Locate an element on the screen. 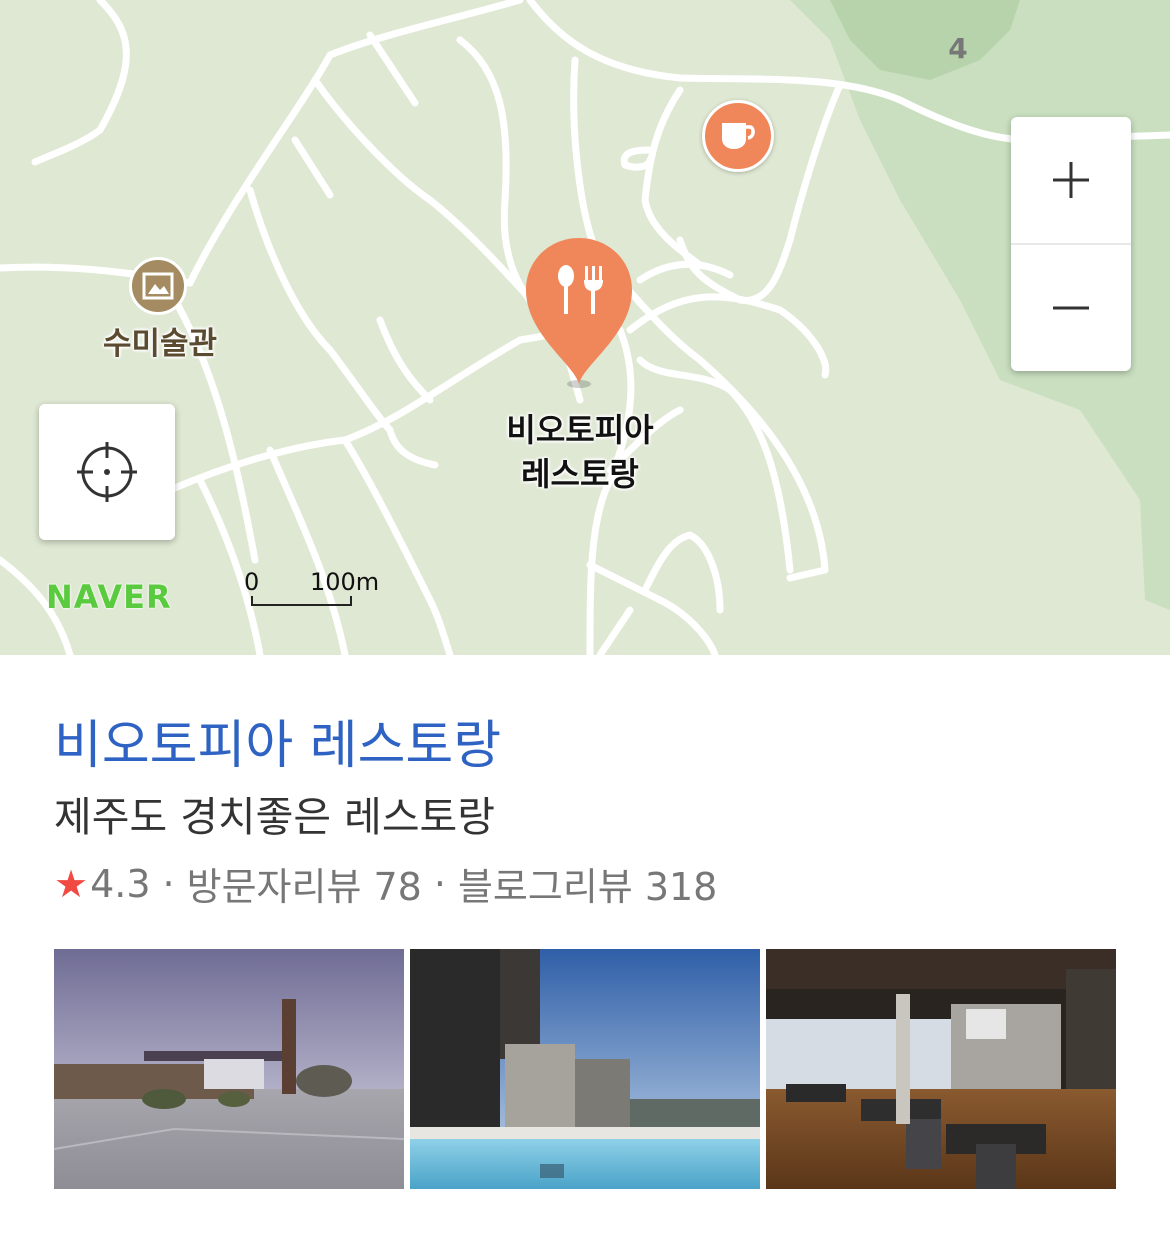 The width and height of the screenshot is (1170, 1255). plus-icon is located at coordinates (1071, 180).